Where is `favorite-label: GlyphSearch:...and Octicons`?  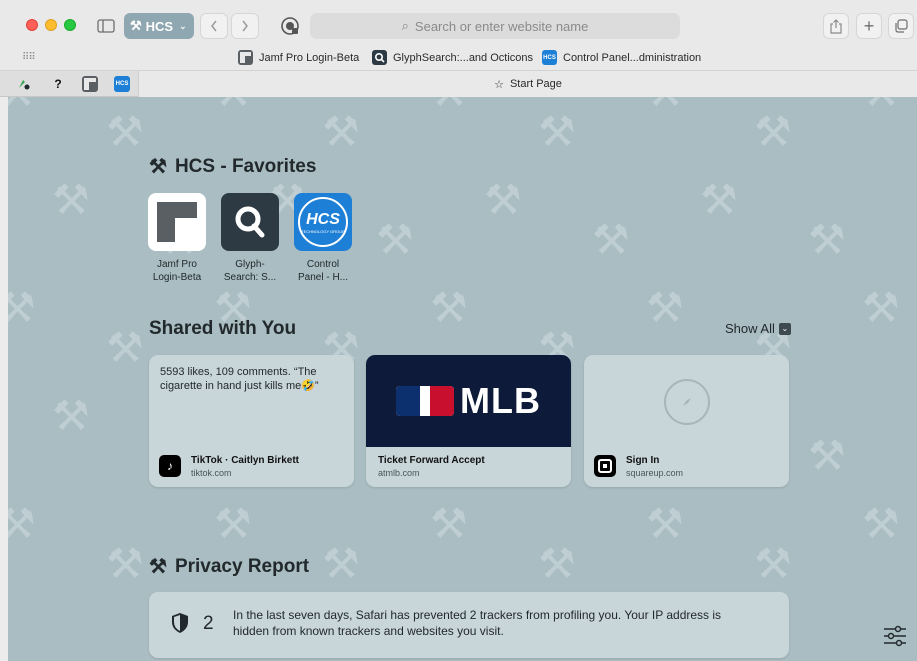 favorite-label: GlyphSearch:...and Octicons is located at coordinates (463, 57).